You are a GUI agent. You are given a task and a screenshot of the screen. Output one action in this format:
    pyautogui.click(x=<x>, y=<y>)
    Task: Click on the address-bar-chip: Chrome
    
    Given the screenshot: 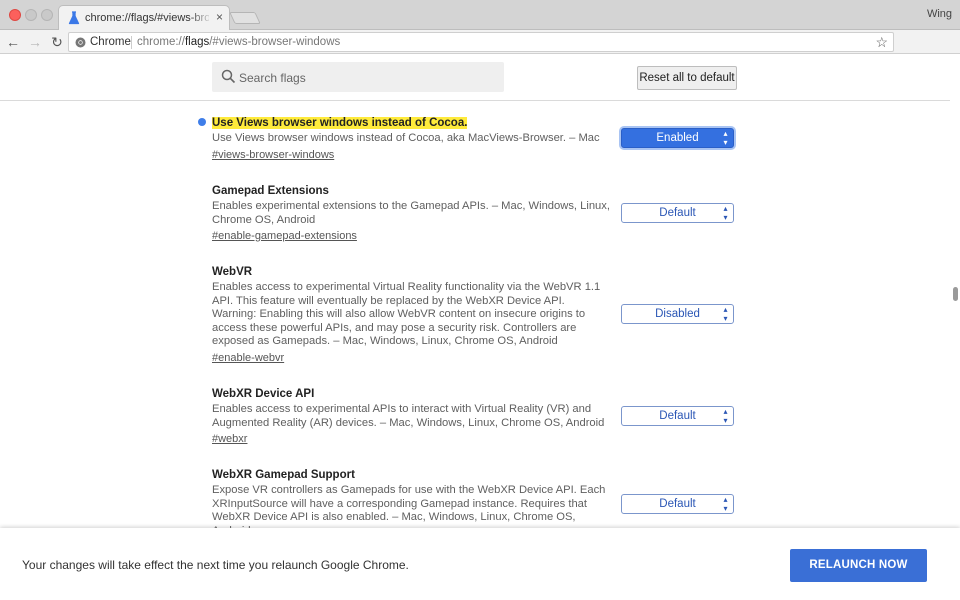 What is the action you would take?
    pyautogui.click(x=110, y=42)
    